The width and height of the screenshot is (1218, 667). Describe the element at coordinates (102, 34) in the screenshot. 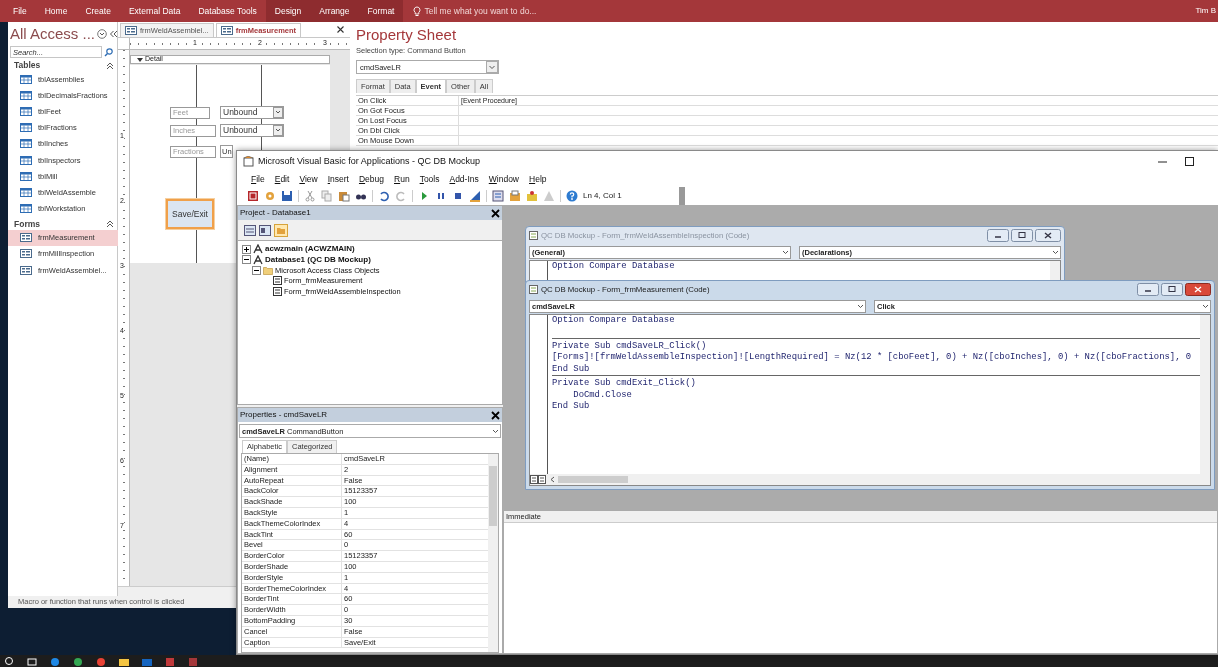

I see `dropdown-icon` at that location.